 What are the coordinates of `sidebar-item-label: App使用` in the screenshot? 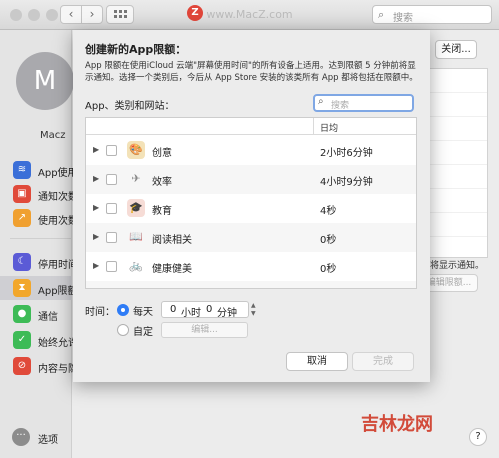 It's located at (58, 173).